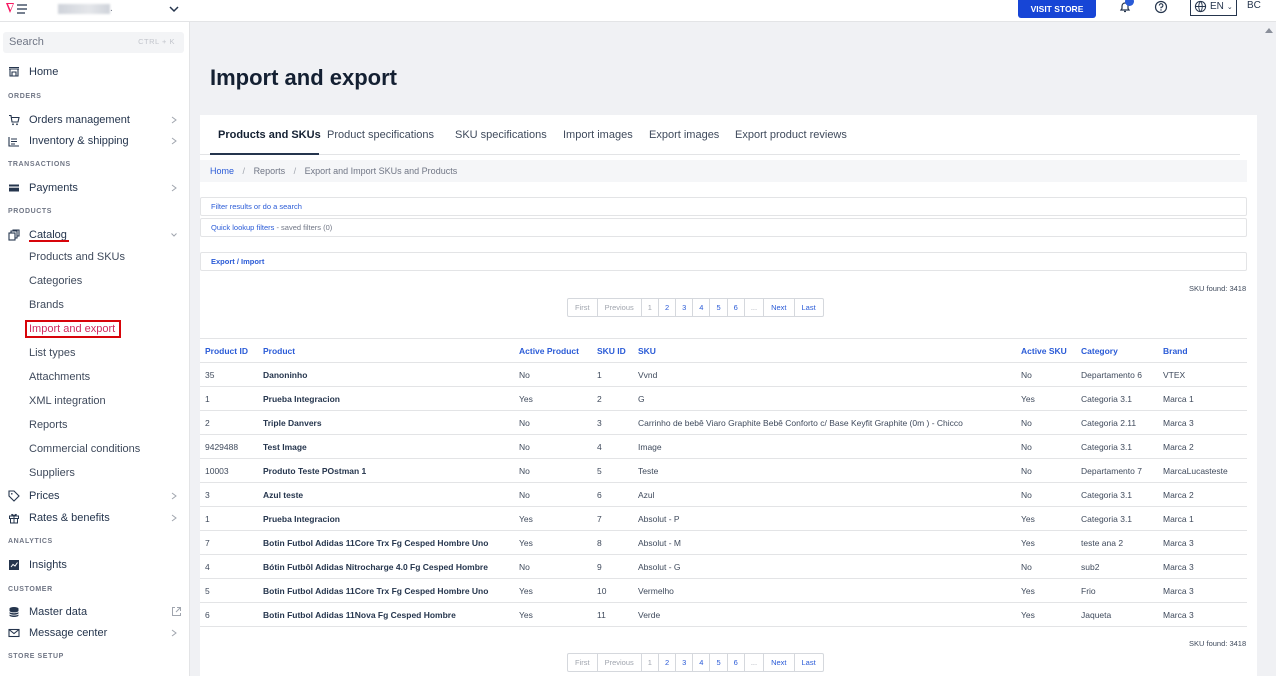 Image resolution: width=1276 pixels, height=676 pixels. I want to click on tab-sku-specifications: SKU specifications, so click(501, 135).